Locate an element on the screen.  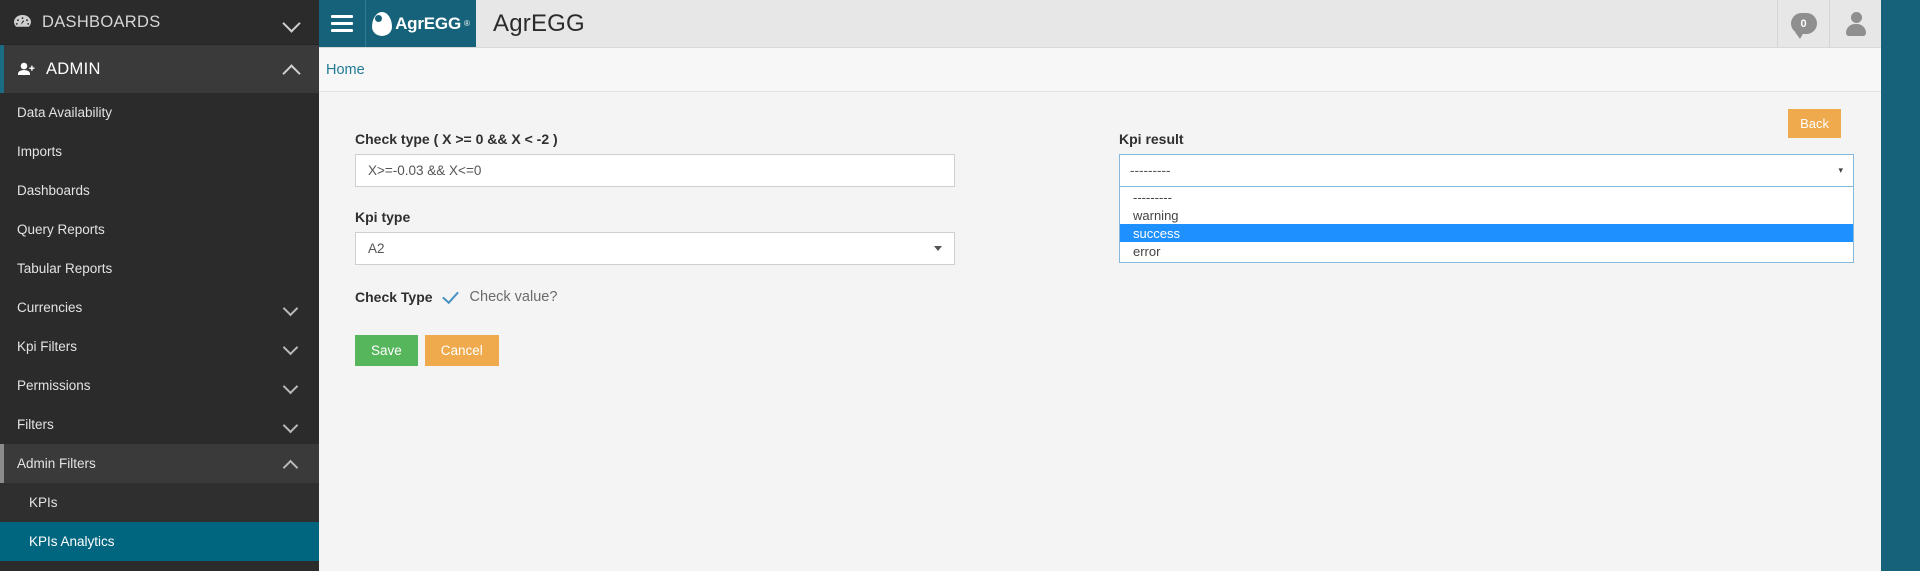
tachometer-icon is located at coordinates (25, 22).